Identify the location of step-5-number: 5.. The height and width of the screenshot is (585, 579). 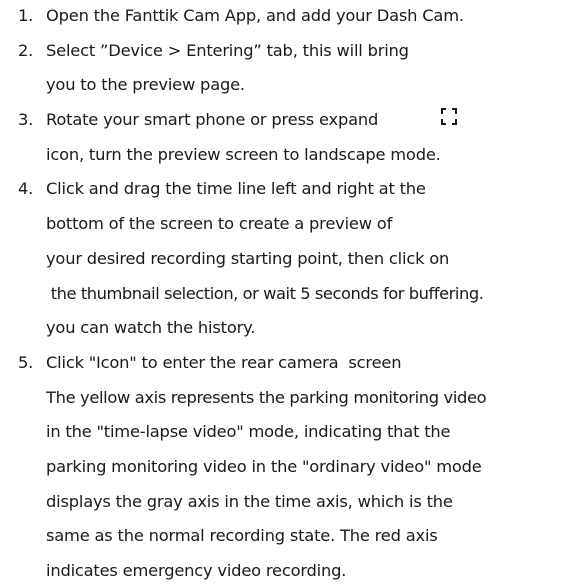
(26, 362).